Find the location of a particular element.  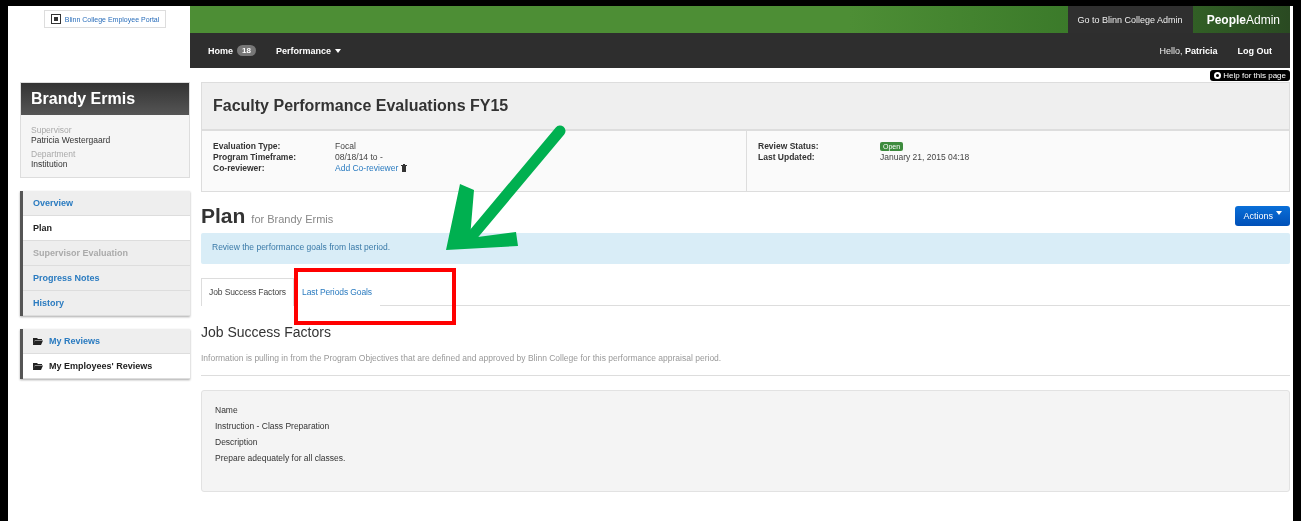

help-icon is located at coordinates (1218, 75).